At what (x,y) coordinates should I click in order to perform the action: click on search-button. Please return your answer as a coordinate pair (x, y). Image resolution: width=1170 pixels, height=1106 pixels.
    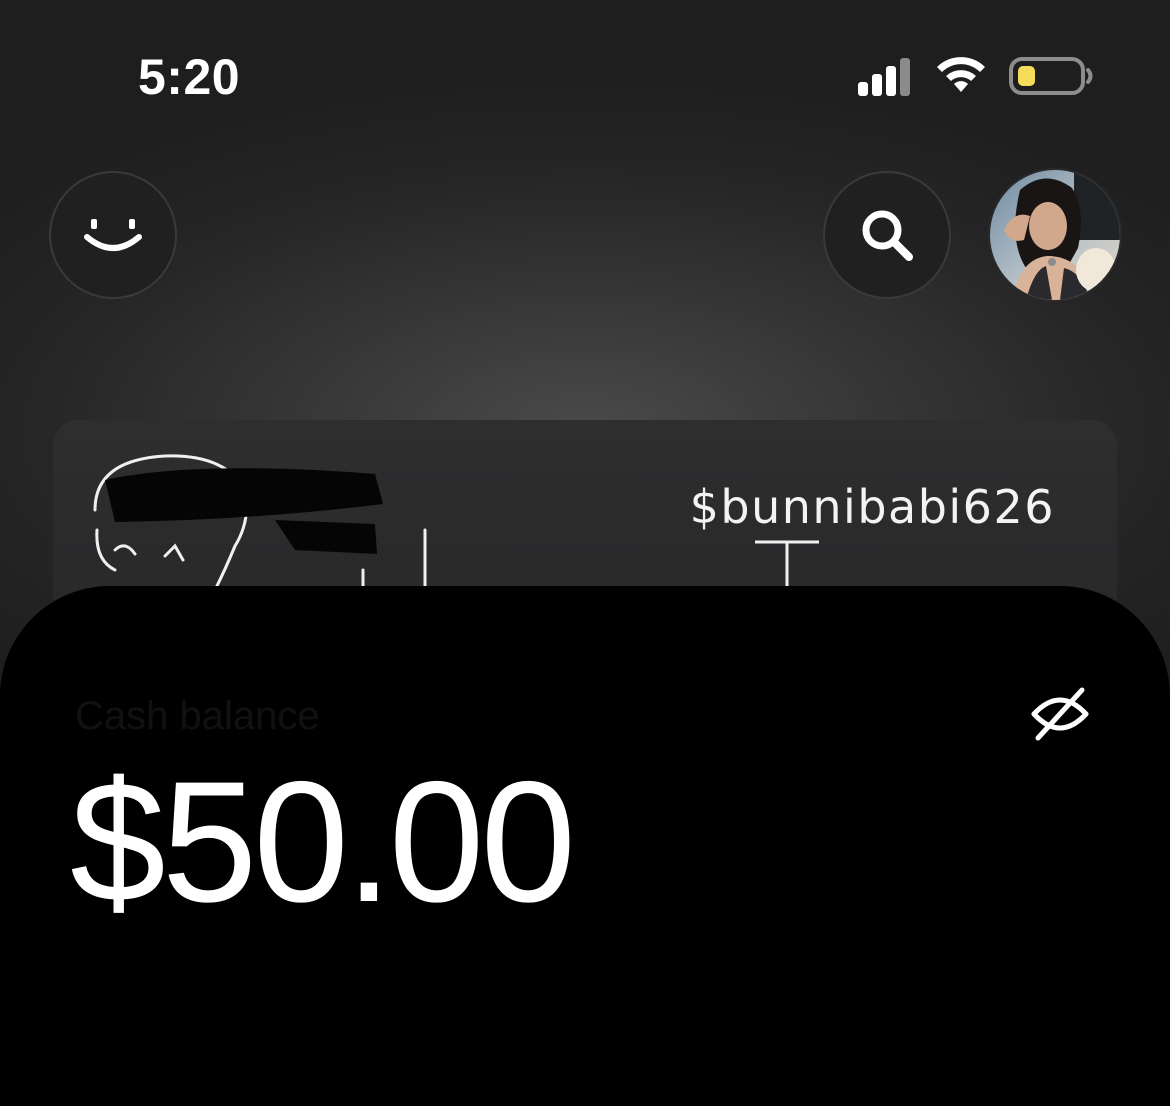
    Looking at the image, I should click on (887, 235).